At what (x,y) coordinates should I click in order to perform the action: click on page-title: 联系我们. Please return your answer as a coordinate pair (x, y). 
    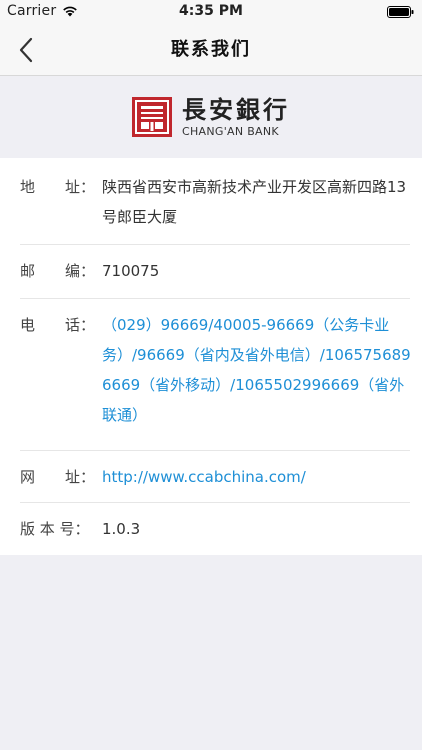
    Looking at the image, I should click on (211, 49).